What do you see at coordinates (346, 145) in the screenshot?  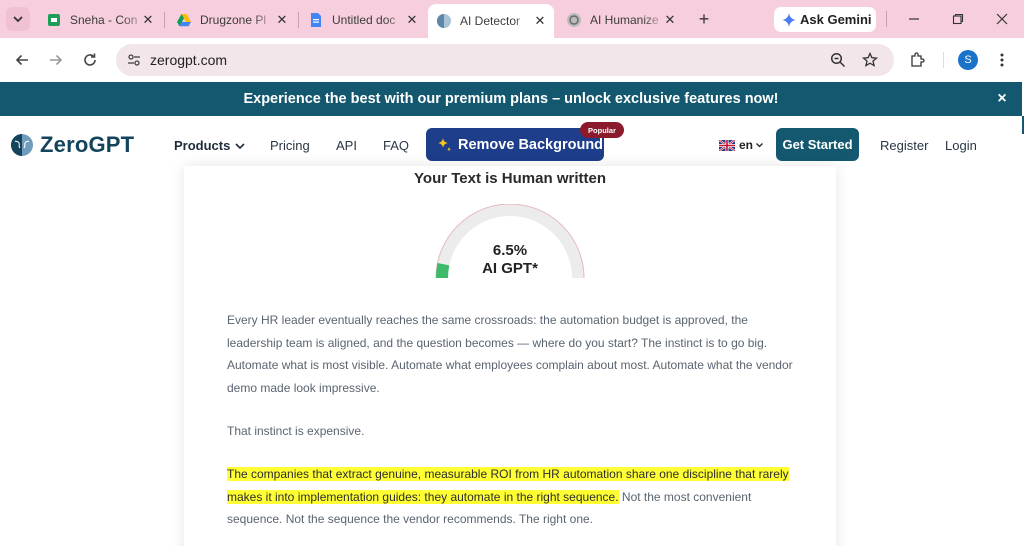 I see `nav-api: API` at bounding box center [346, 145].